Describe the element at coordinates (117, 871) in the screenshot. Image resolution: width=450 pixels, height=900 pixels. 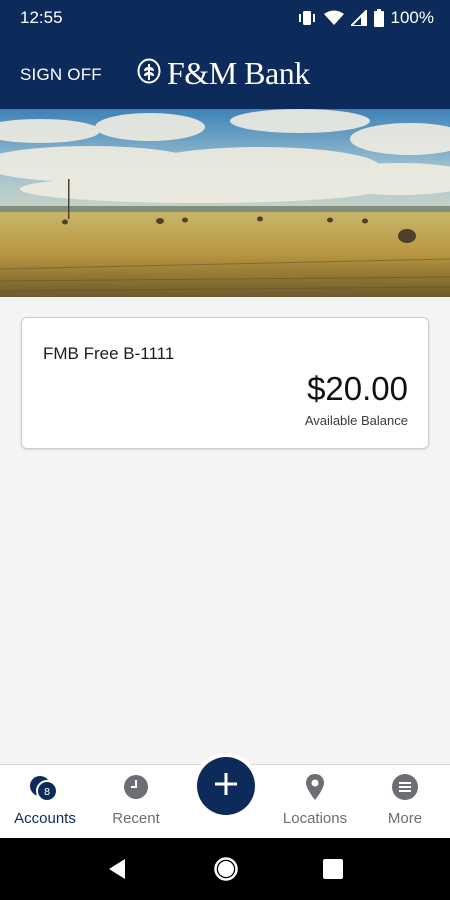
I see `back-icon` at that location.